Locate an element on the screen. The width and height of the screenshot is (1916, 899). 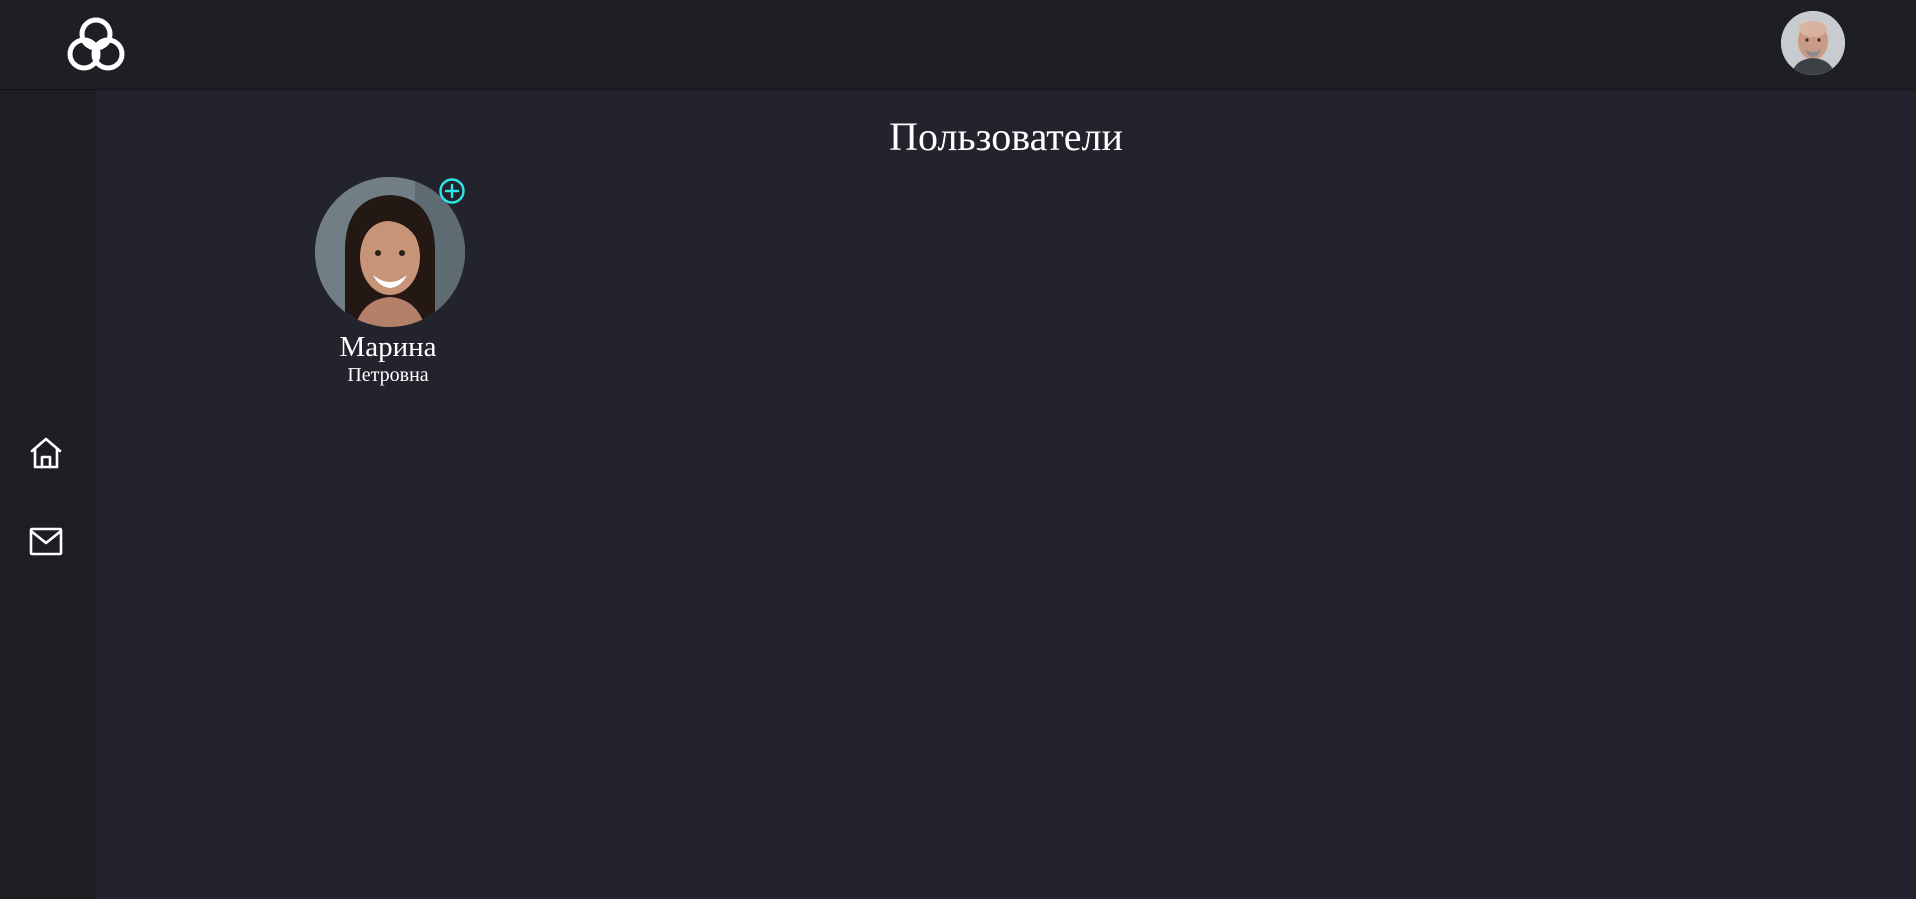
user-last-name: Петровна is located at coordinates (388, 375).